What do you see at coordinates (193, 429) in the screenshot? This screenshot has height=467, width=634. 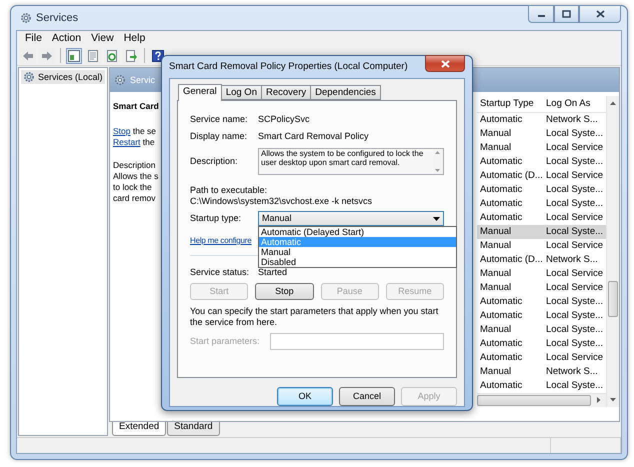 I see `view-tab: Standard` at bounding box center [193, 429].